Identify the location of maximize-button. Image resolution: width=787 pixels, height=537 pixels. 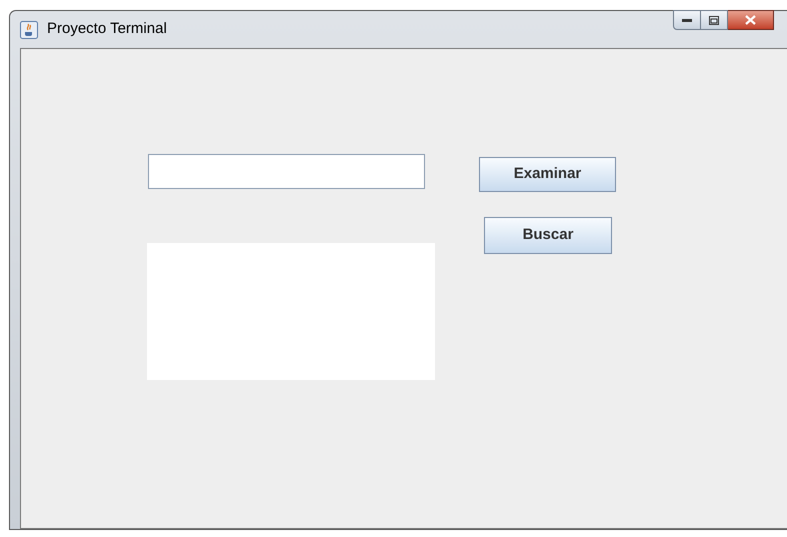
(714, 20).